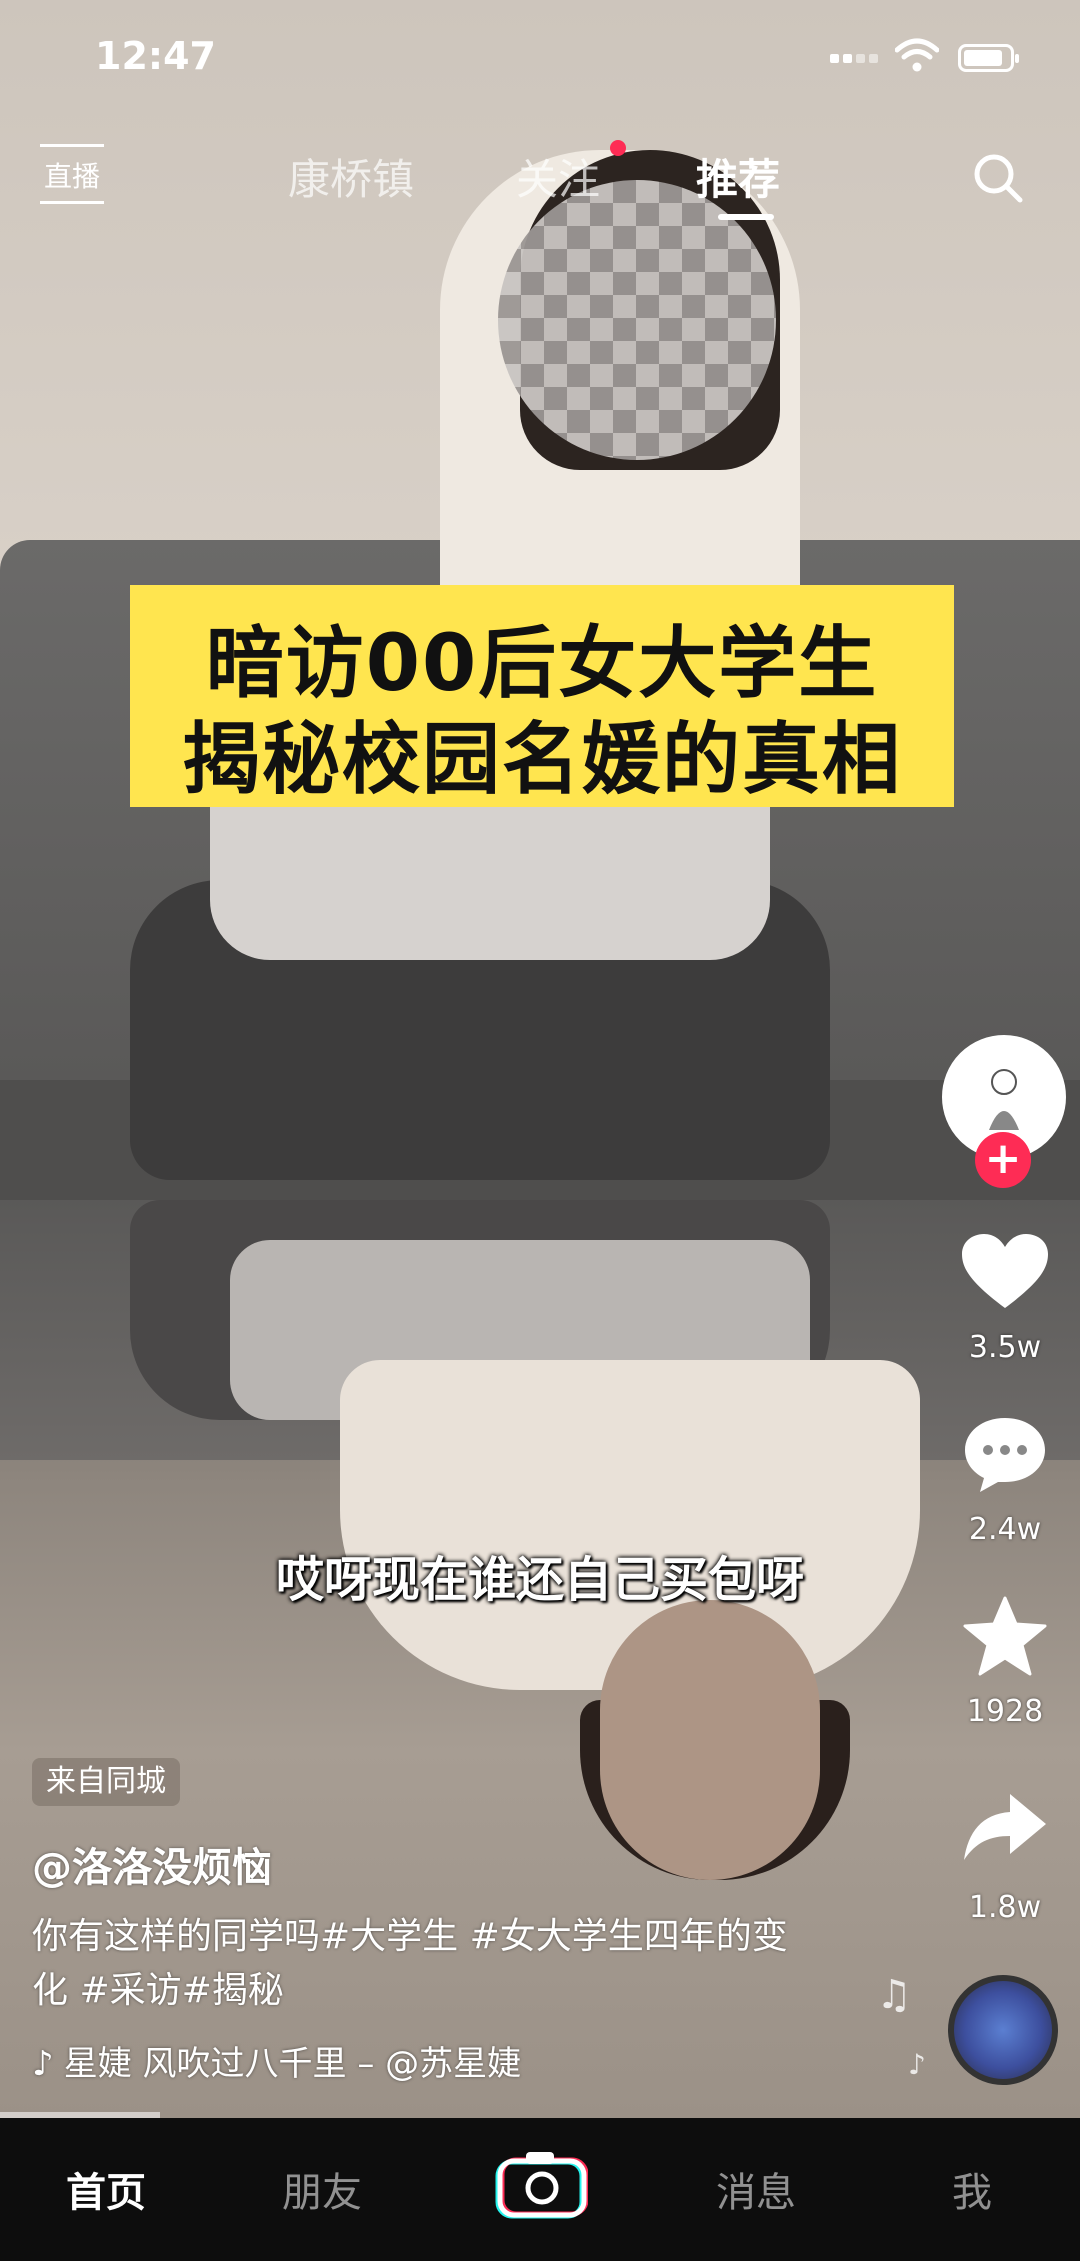  What do you see at coordinates (1003, 2030) in the screenshot?
I see `music-disc` at bounding box center [1003, 2030].